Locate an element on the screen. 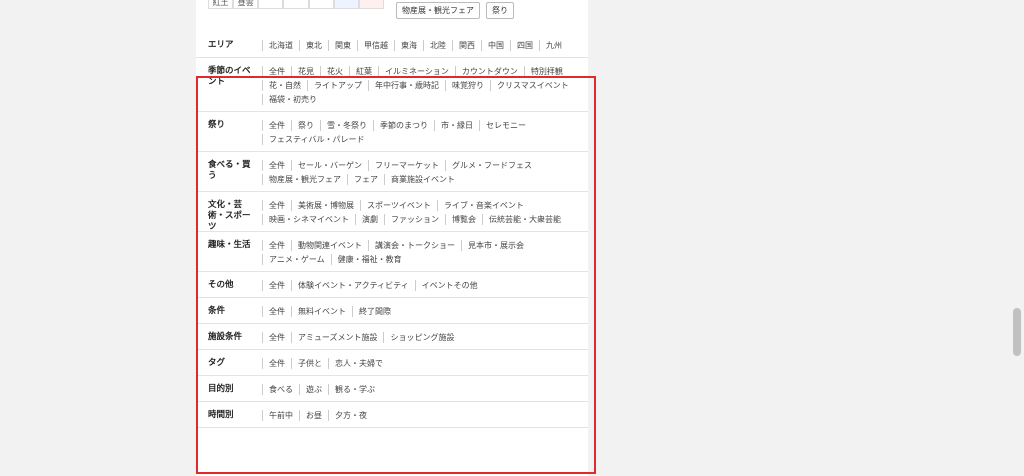  filter-link: 演劇 is located at coordinates (369, 219).